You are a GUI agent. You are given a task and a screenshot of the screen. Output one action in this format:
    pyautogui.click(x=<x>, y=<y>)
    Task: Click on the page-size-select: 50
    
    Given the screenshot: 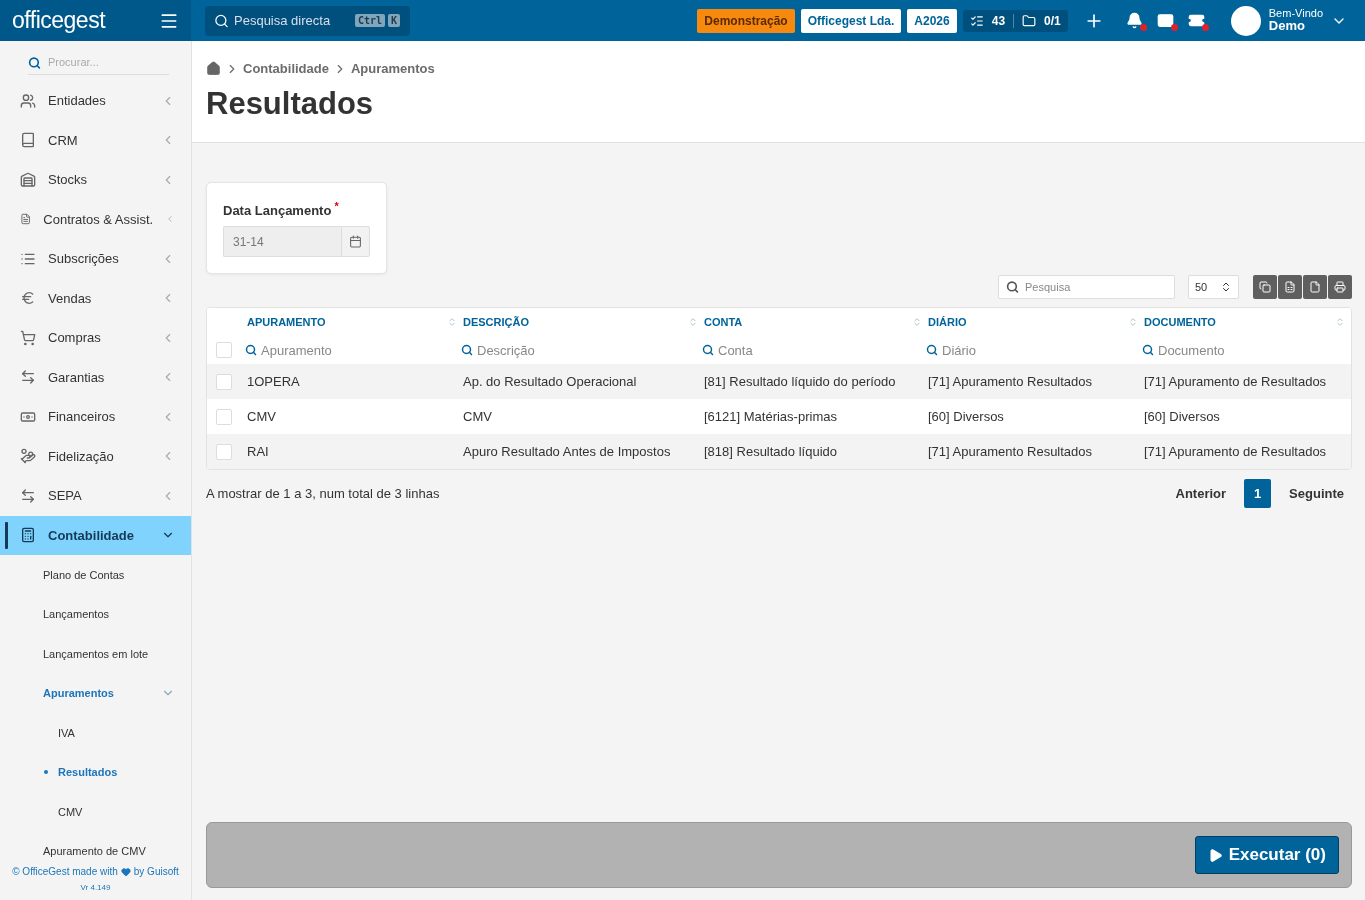 What is the action you would take?
    pyautogui.click(x=1213, y=287)
    